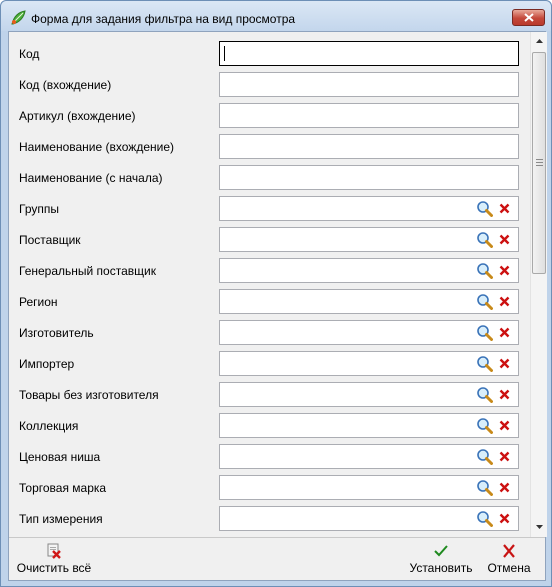 This screenshot has height=587, width=552. I want to click on filter-row: Поставщик, so click(269, 240).